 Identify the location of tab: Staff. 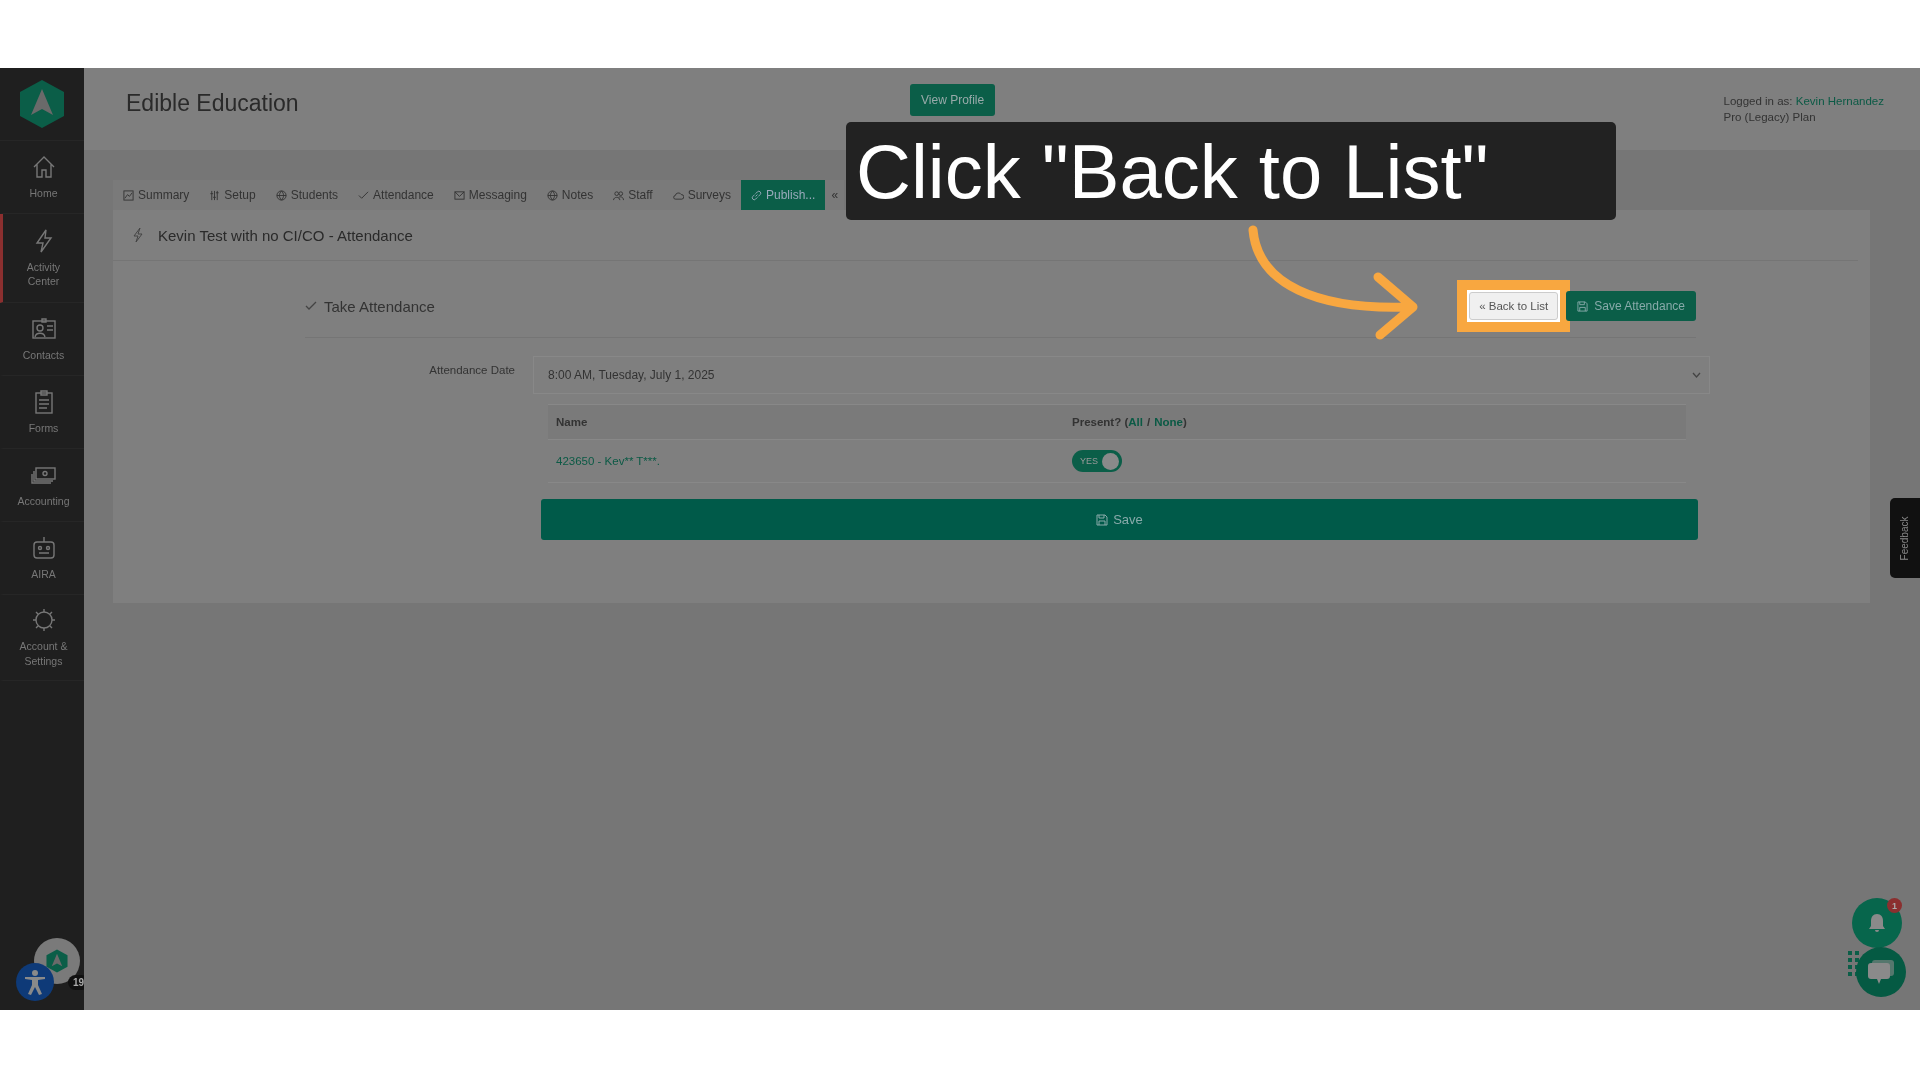
(633, 195).